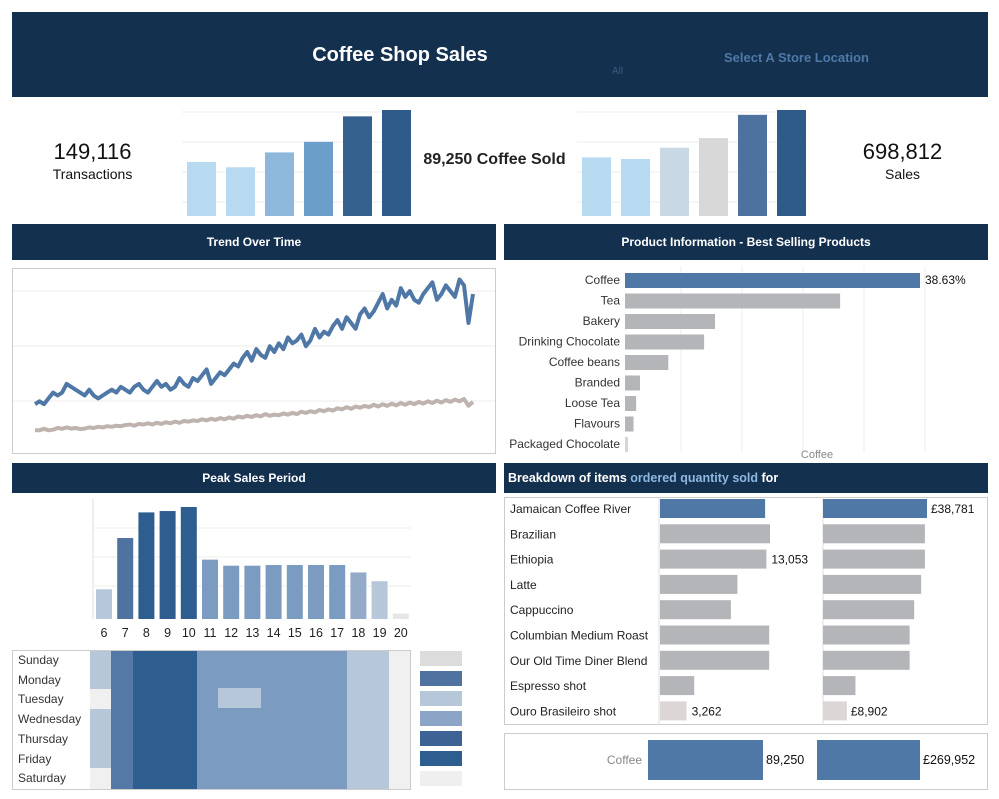 The height and width of the screenshot is (799, 999). Describe the element at coordinates (542, 610) in the screenshot. I see `breakdown-item-label: Cappuccino` at that location.